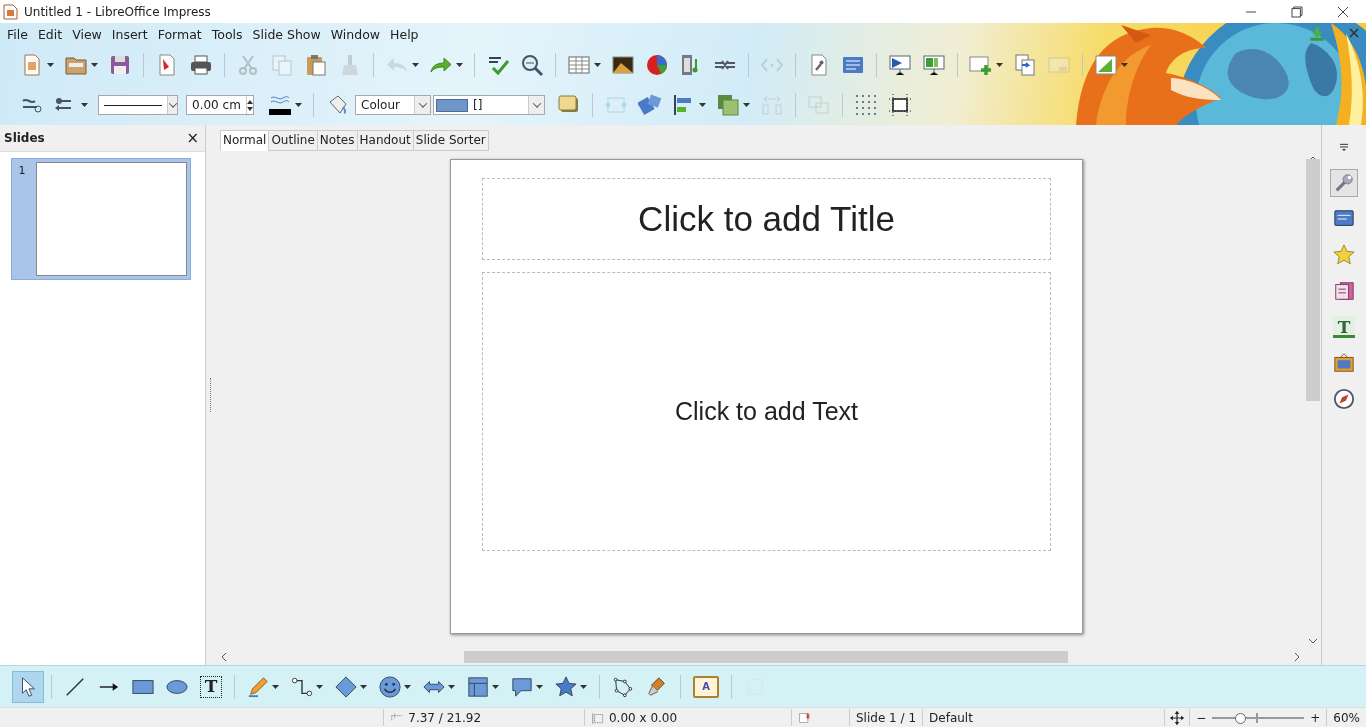 The width and height of the screenshot is (1366, 727). What do you see at coordinates (1344, 183) in the screenshot?
I see `wrench-icon` at bounding box center [1344, 183].